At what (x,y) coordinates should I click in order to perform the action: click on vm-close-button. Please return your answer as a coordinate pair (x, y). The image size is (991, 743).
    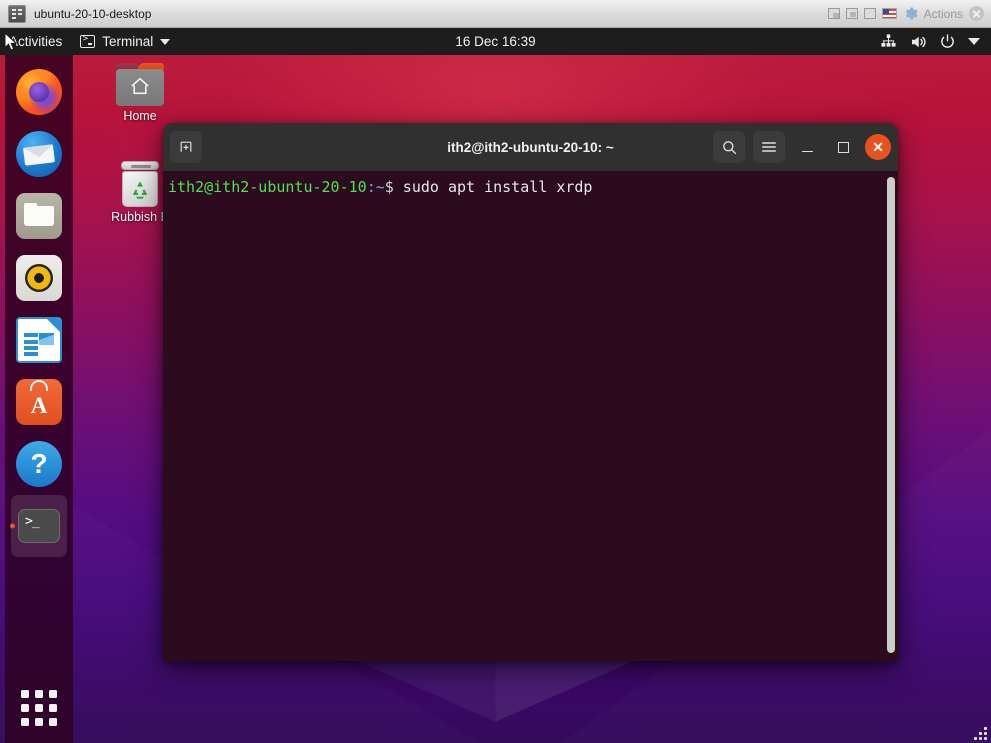
    Looking at the image, I should click on (976, 13).